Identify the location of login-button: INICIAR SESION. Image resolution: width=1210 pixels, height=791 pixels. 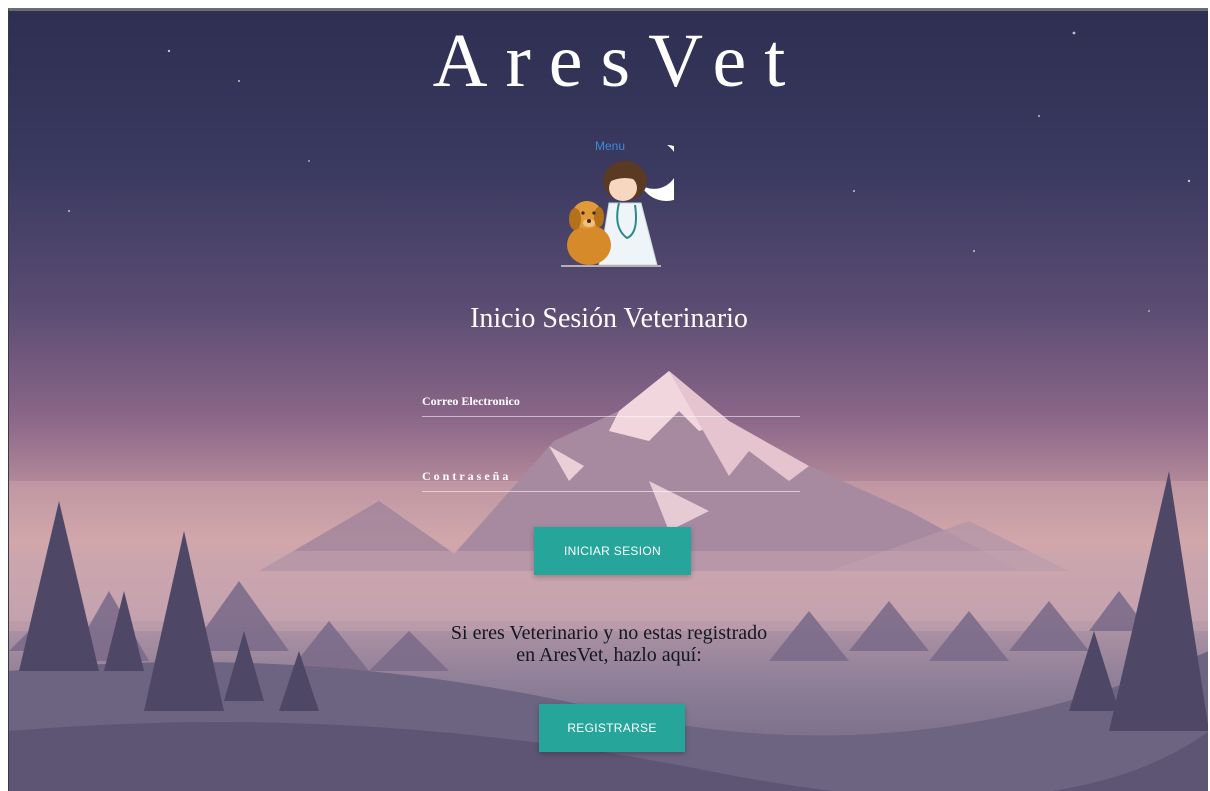
(612, 551).